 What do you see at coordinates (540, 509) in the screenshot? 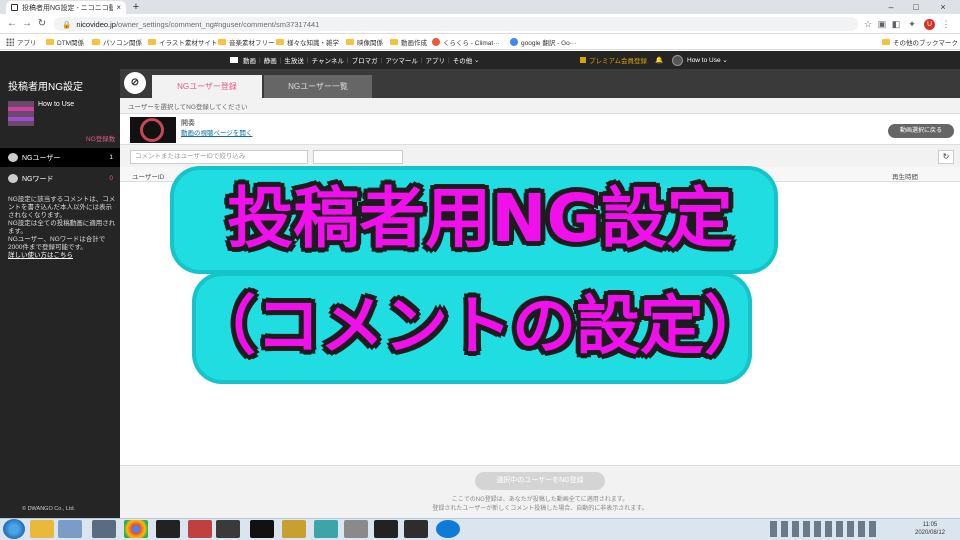
I see `footer-note-2: 登録されたユーザーが新しくコメント投稿した場合、自動的に非表示されます。` at bounding box center [540, 509].